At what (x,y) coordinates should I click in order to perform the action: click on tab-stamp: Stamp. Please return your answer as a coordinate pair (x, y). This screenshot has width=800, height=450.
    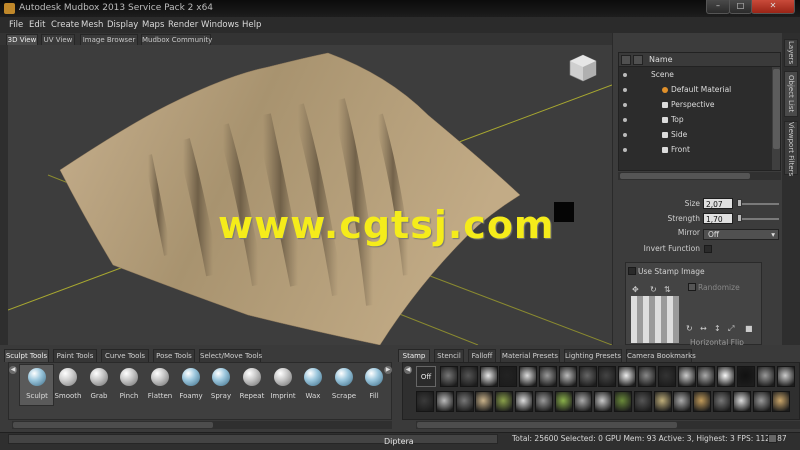
    Looking at the image, I should click on (414, 355).